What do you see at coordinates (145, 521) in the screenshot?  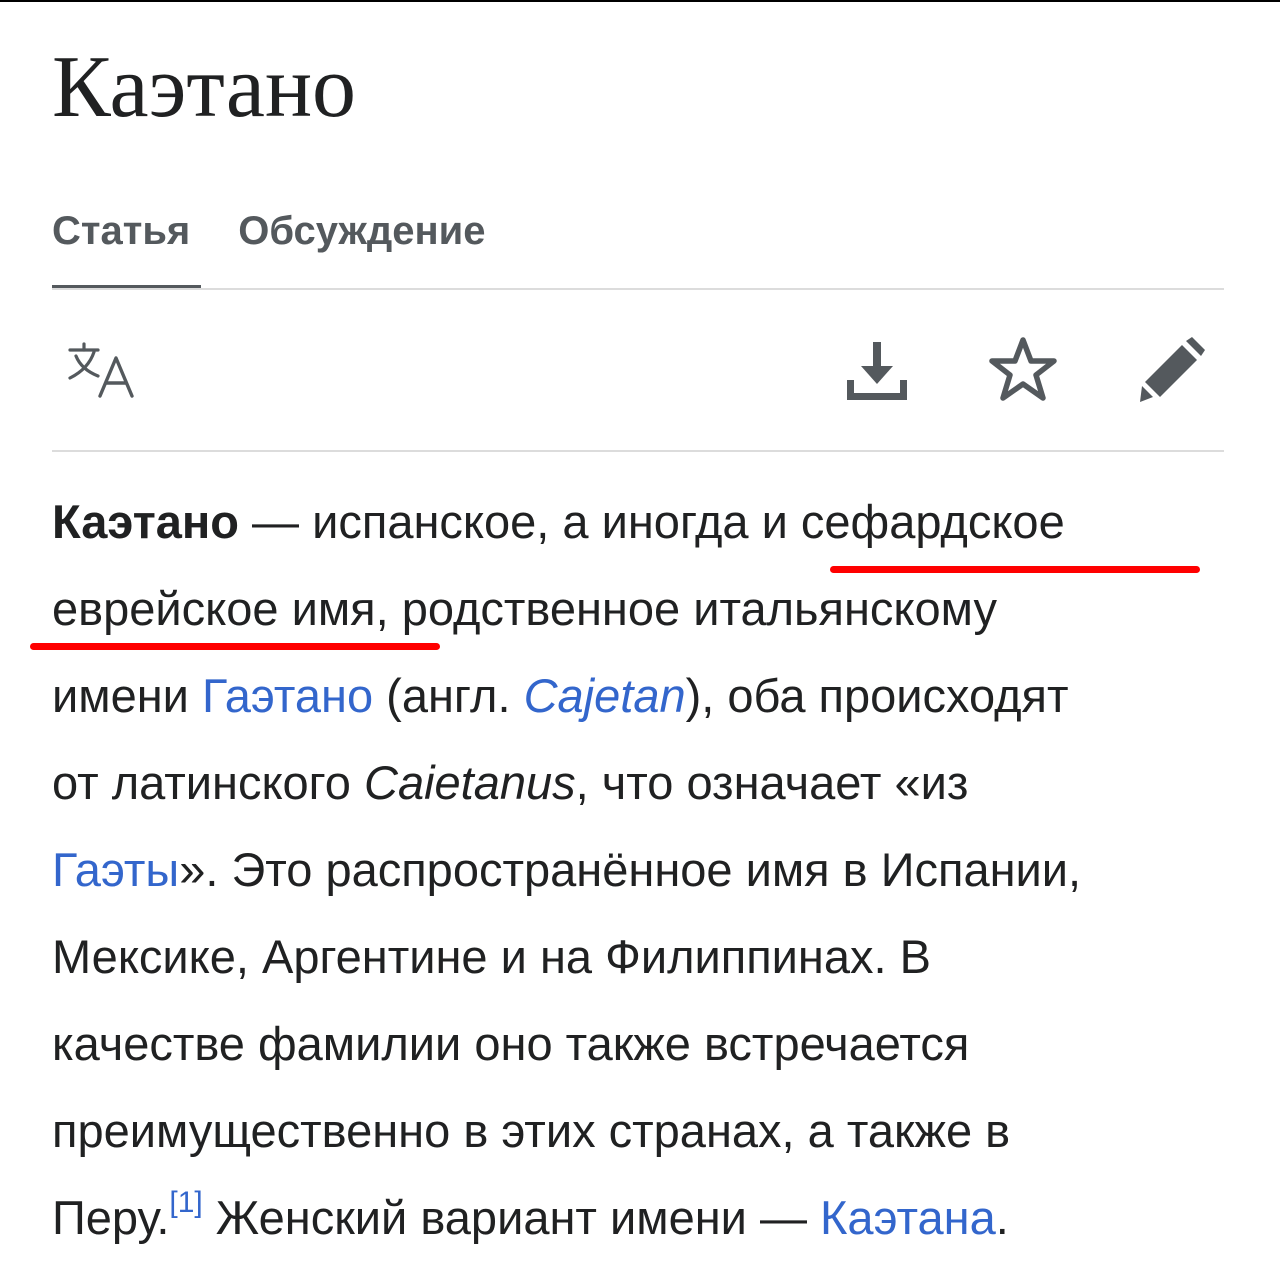 I see `article-subject: Каэтано` at bounding box center [145, 521].